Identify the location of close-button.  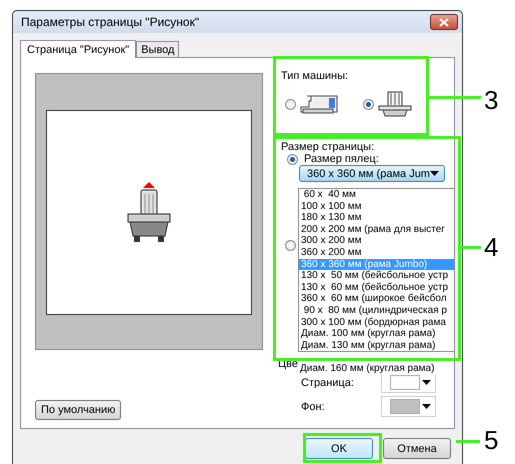
(444, 22).